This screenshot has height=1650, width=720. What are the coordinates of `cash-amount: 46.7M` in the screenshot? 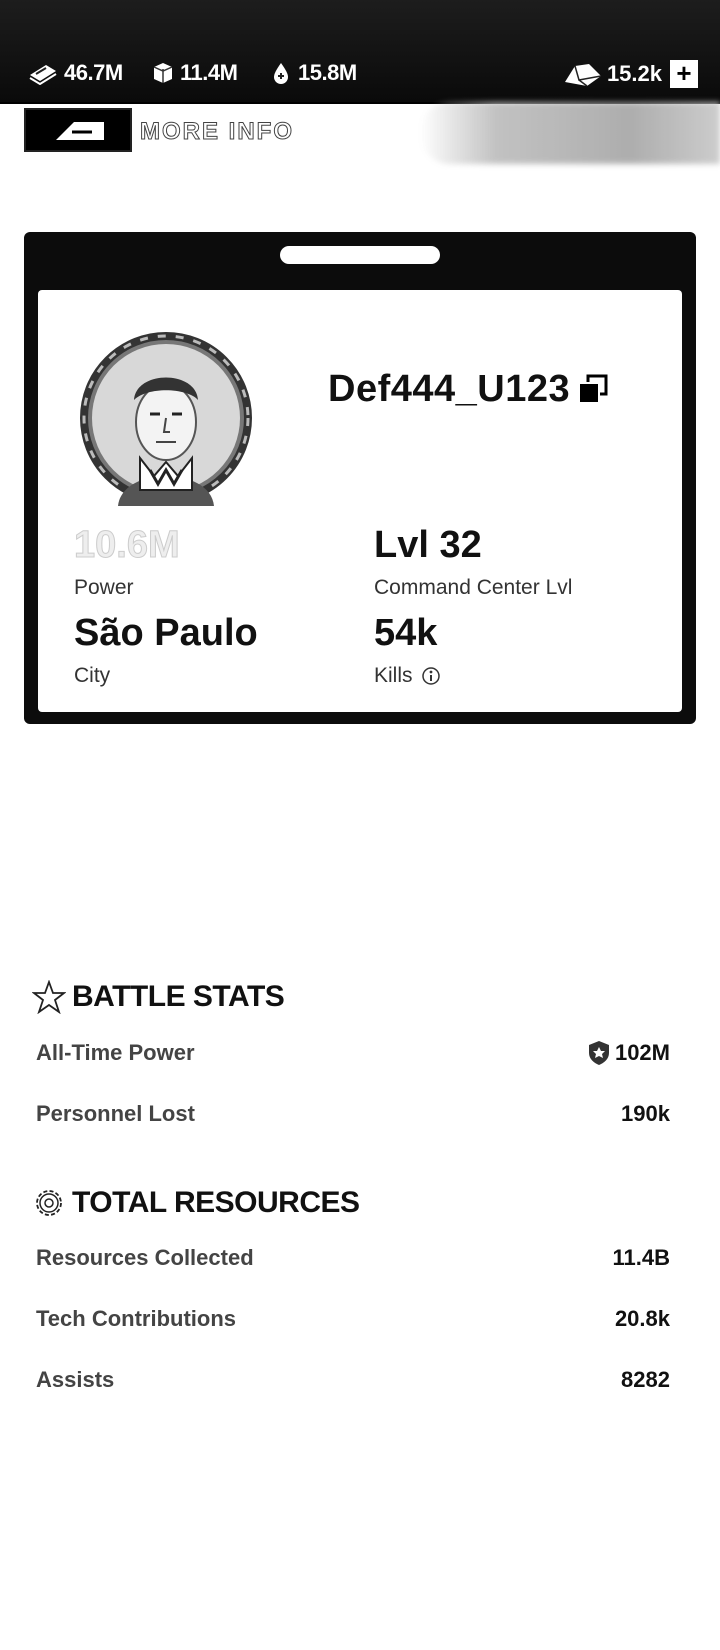 It's located at (93, 72).